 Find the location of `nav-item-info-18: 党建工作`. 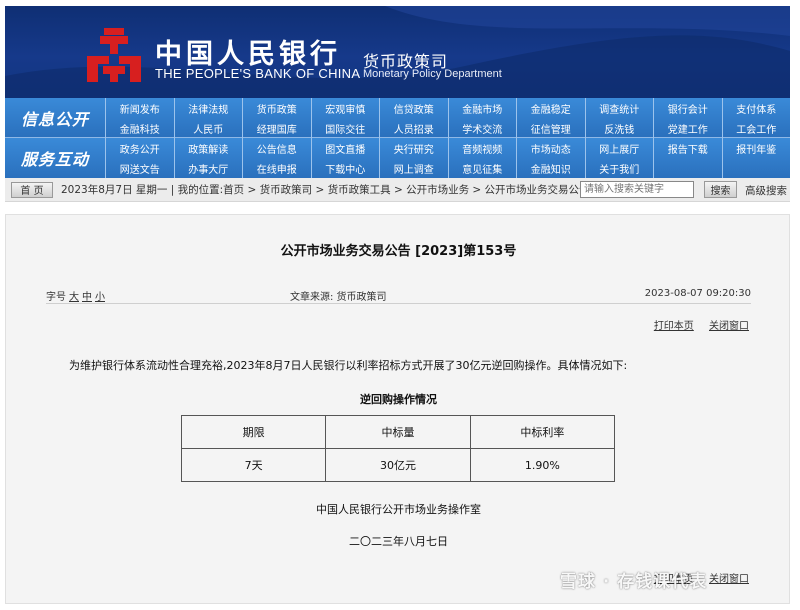

nav-item-info-18: 党建工作 is located at coordinates (687, 128).